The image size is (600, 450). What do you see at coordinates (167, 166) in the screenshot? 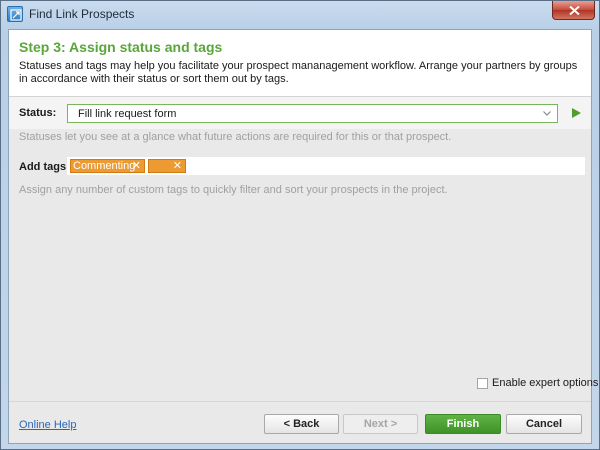
I see `tag-chip: ✕` at bounding box center [167, 166].